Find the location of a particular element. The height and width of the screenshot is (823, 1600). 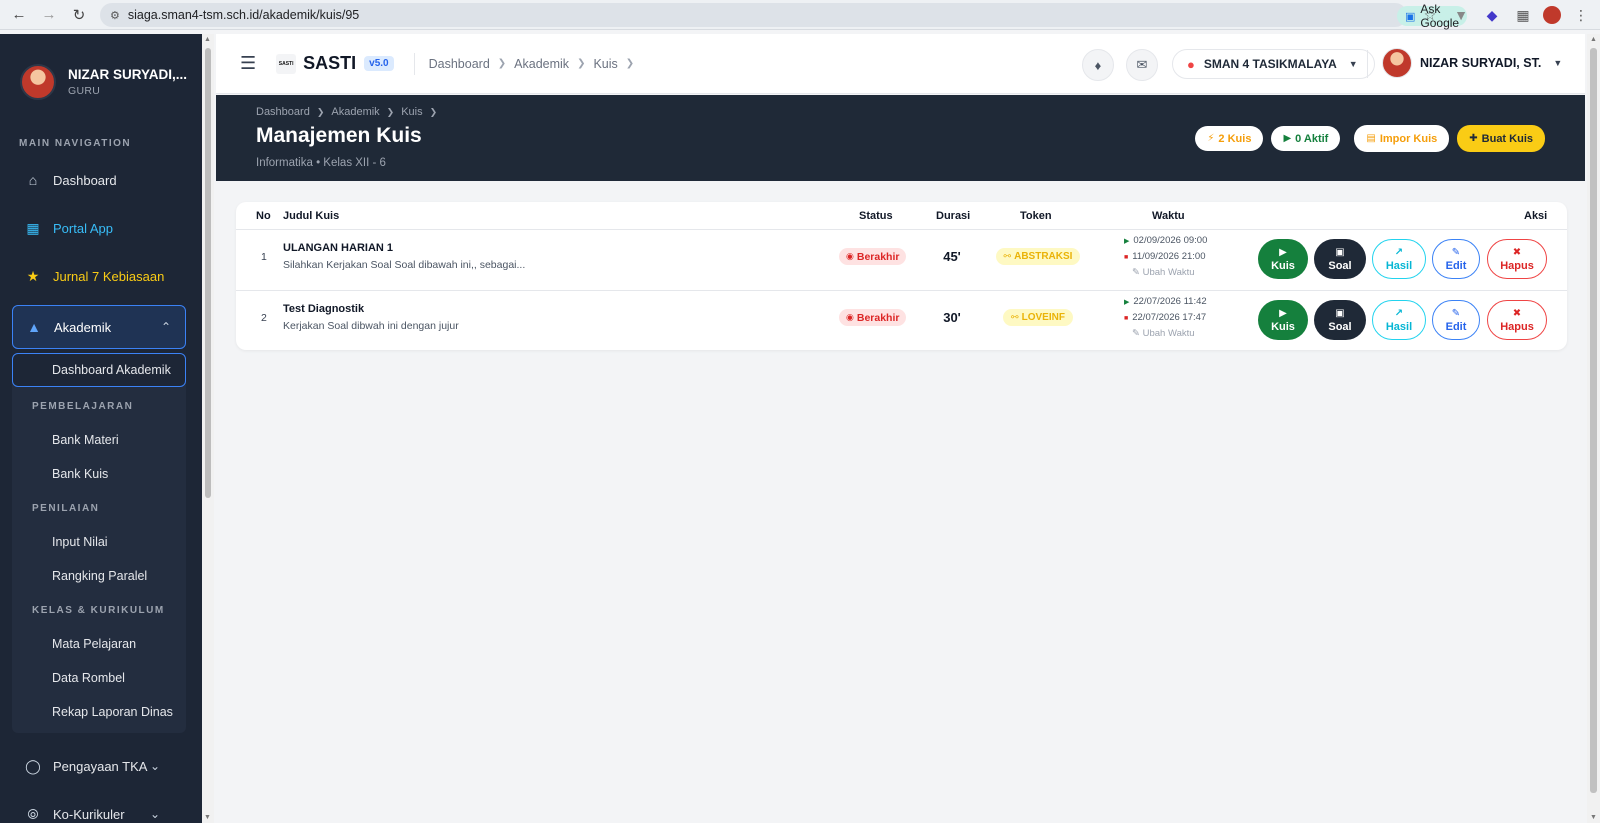

sidebar-item-bank-materi: Bank Materi is located at coordinates (99, 440).